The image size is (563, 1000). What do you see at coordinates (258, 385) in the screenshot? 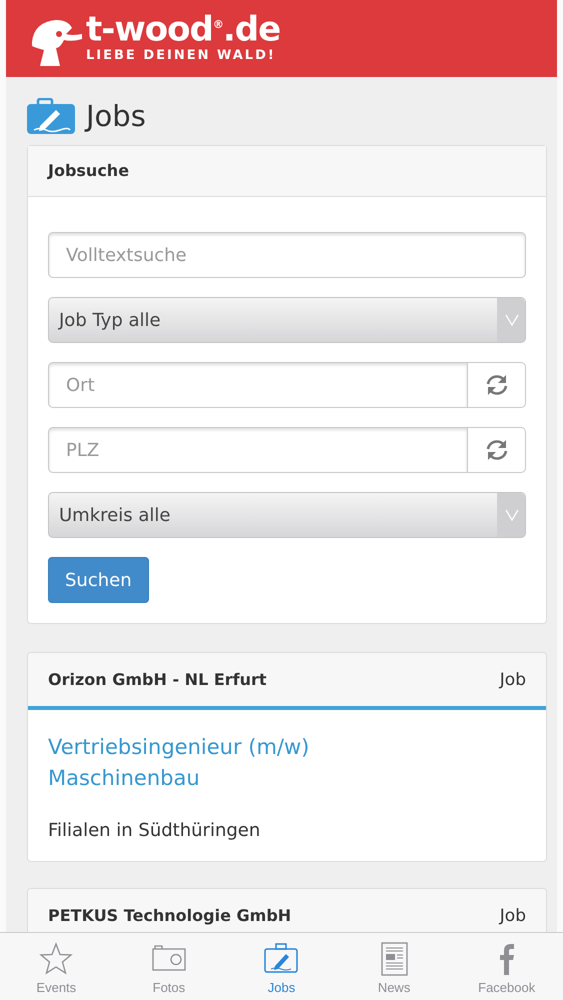
I see `input-field: Ort` at bounding box center [258, 385].